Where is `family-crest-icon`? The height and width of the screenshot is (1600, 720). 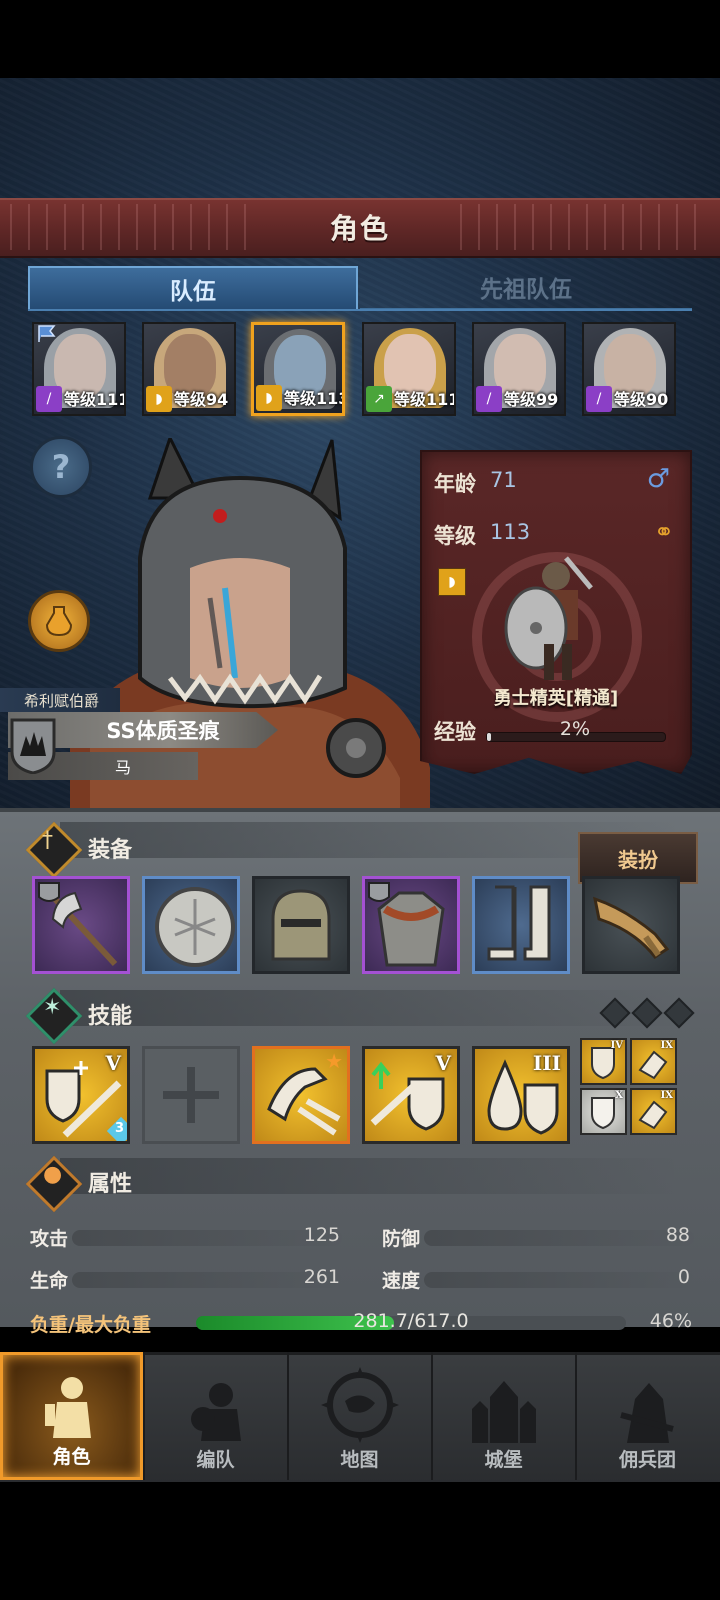
family-crest-icon is located at coordinates (33, 746).